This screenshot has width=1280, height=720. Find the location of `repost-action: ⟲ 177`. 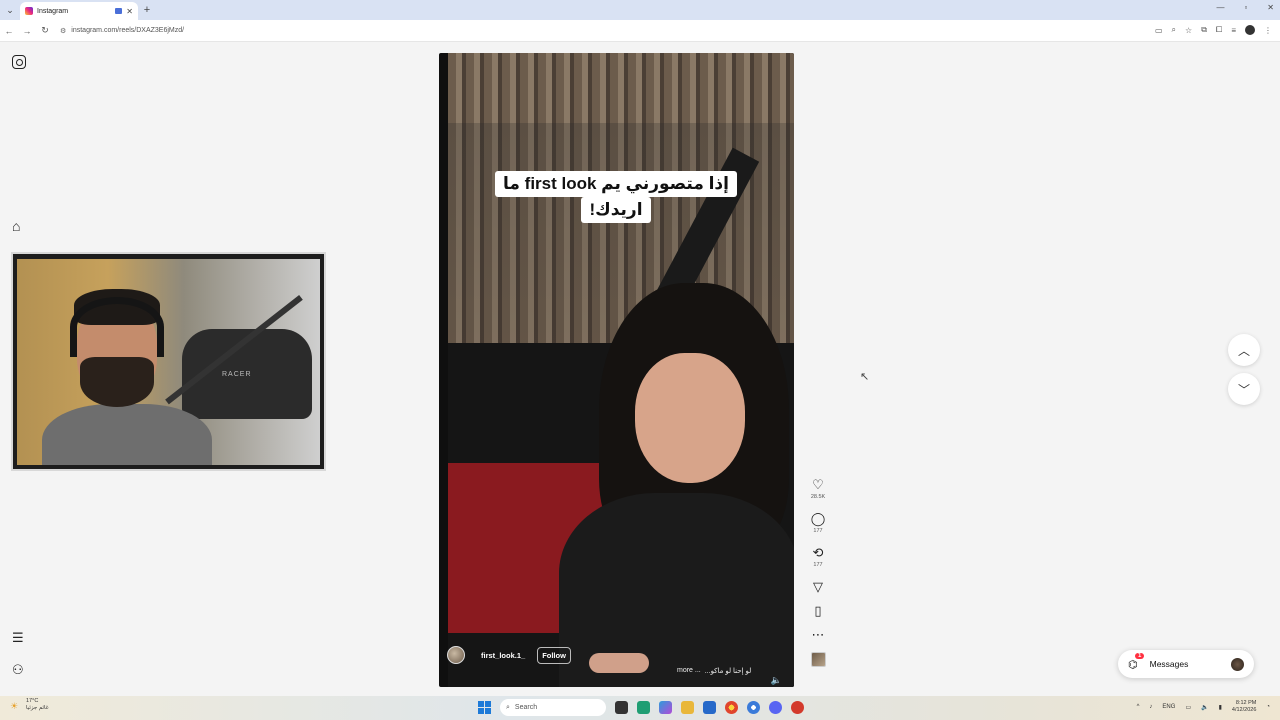

repost-action: ⟲ 177 is located at coordinates (818, 558).